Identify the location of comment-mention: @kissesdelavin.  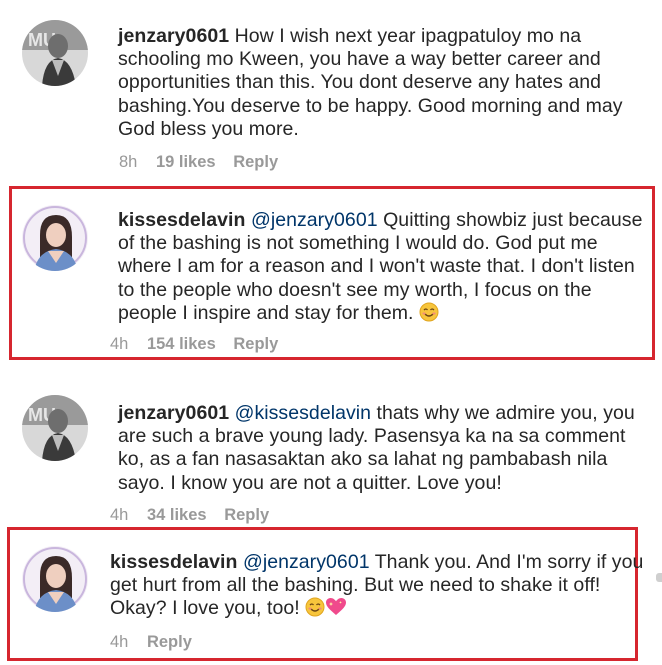
(303, 413).